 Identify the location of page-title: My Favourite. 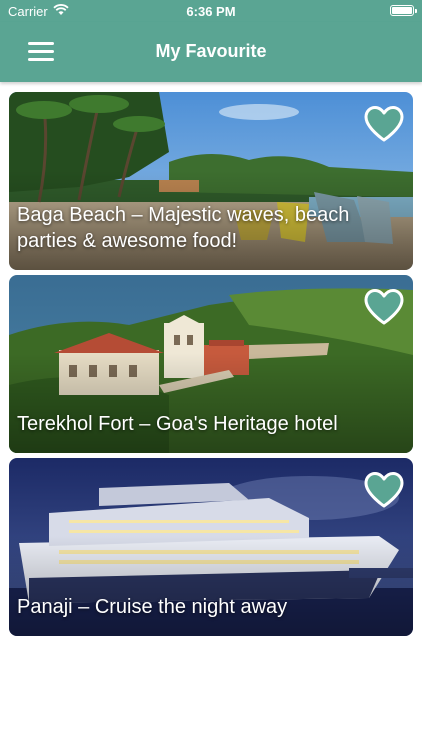
(211, 51).